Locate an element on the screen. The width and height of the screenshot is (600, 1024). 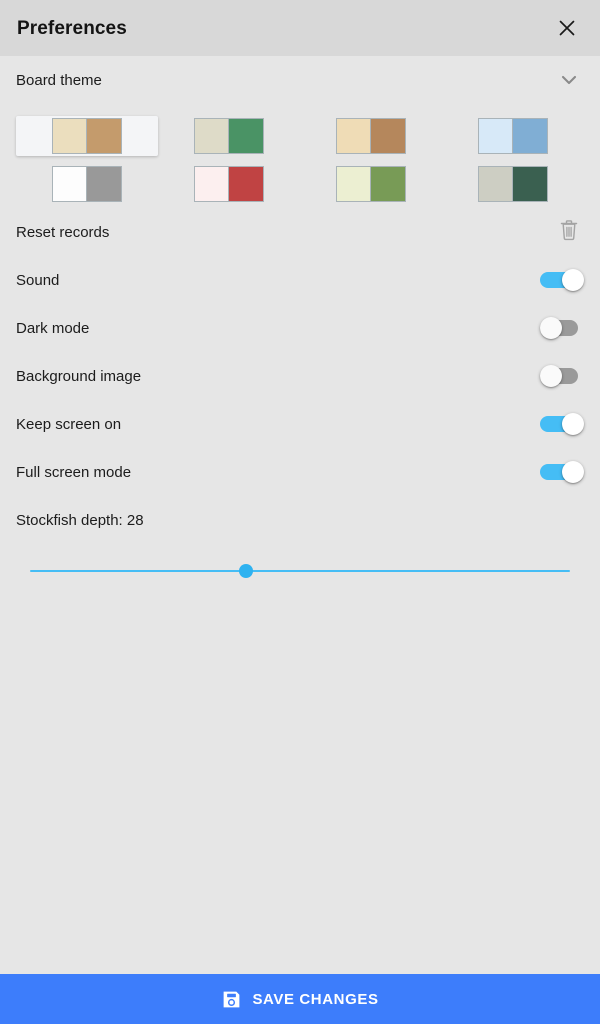
theme-option-grey is located at coordinates (87, 184).